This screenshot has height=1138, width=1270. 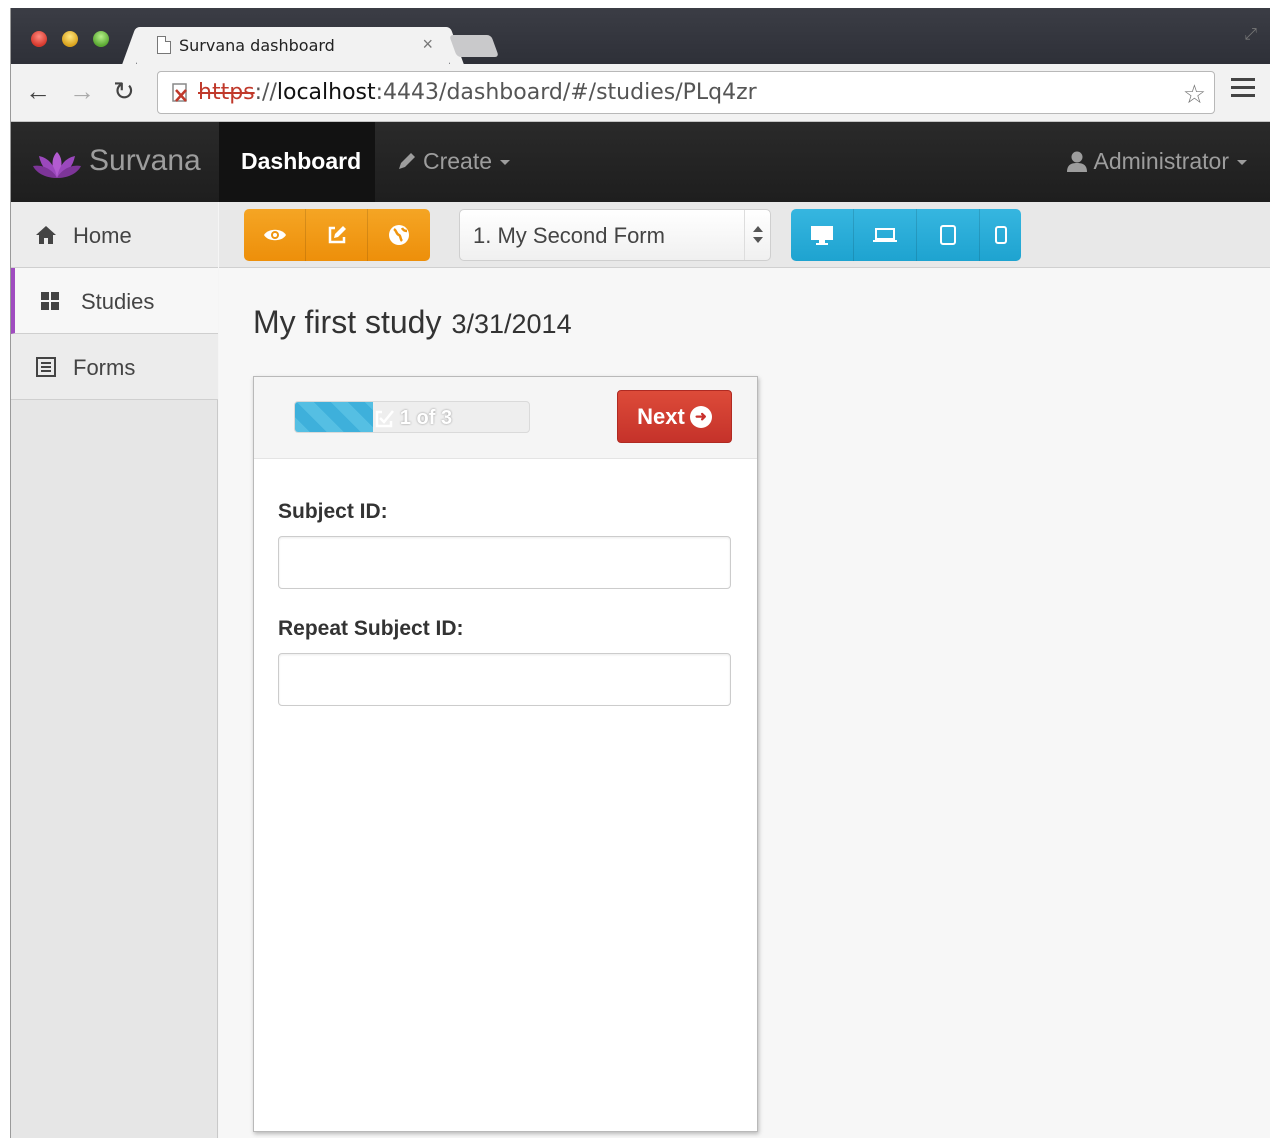 I want to click on insecure-lock-icon, so click(x=181, y=93).